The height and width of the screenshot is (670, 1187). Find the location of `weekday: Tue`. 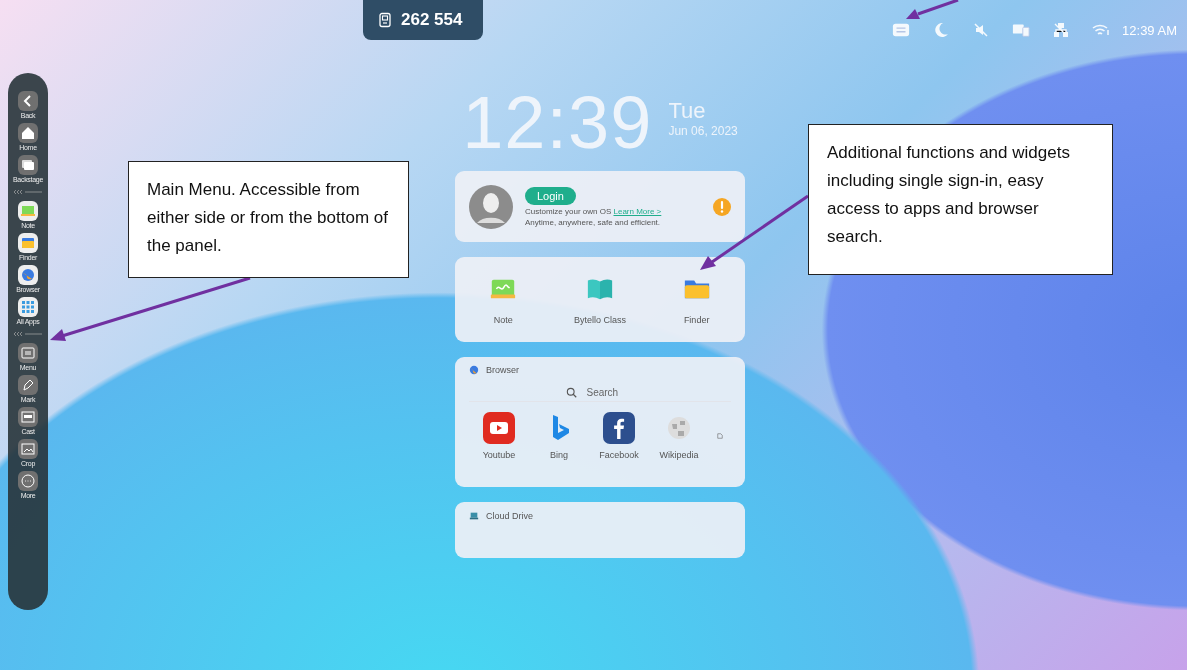

weekday: Tue is located at coordinates (687, 111).